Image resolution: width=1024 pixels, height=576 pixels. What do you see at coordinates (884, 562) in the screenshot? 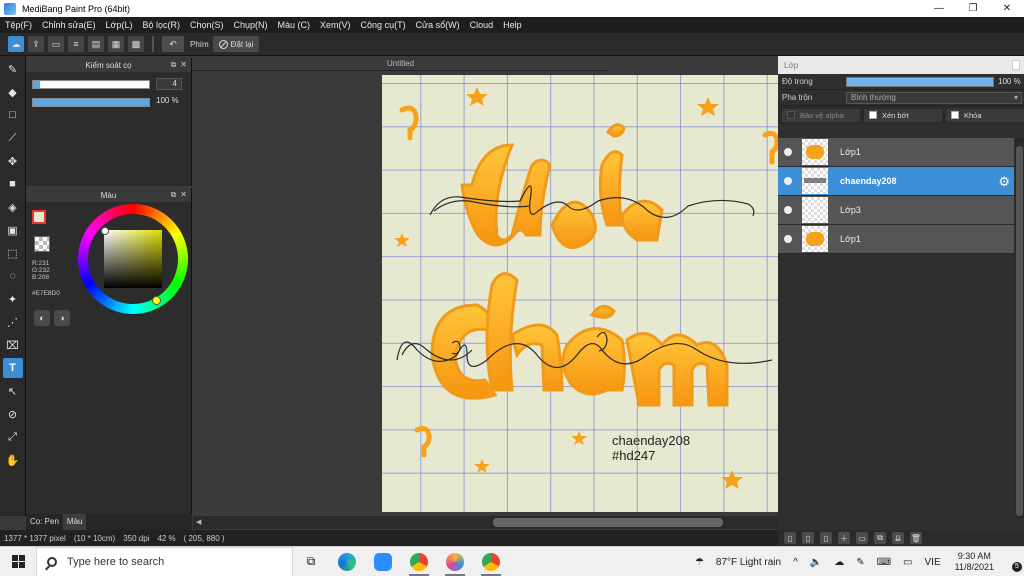
I see `keyboard-icon: ⌨` at bounding box center [884, 562].